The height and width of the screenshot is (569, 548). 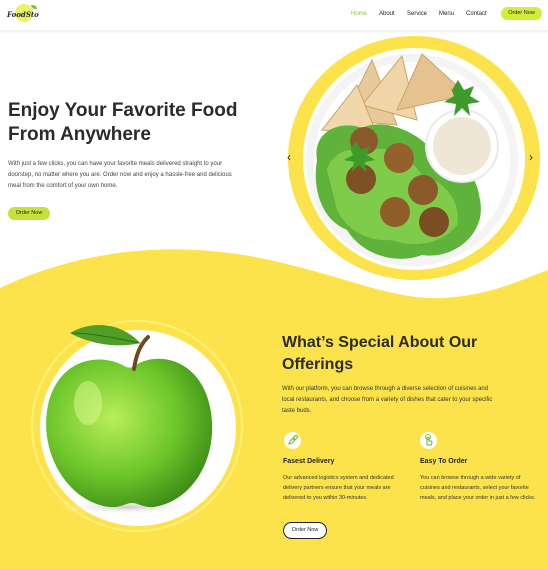 I want to click on falafel-plate-image, so click(x=412, y=159).